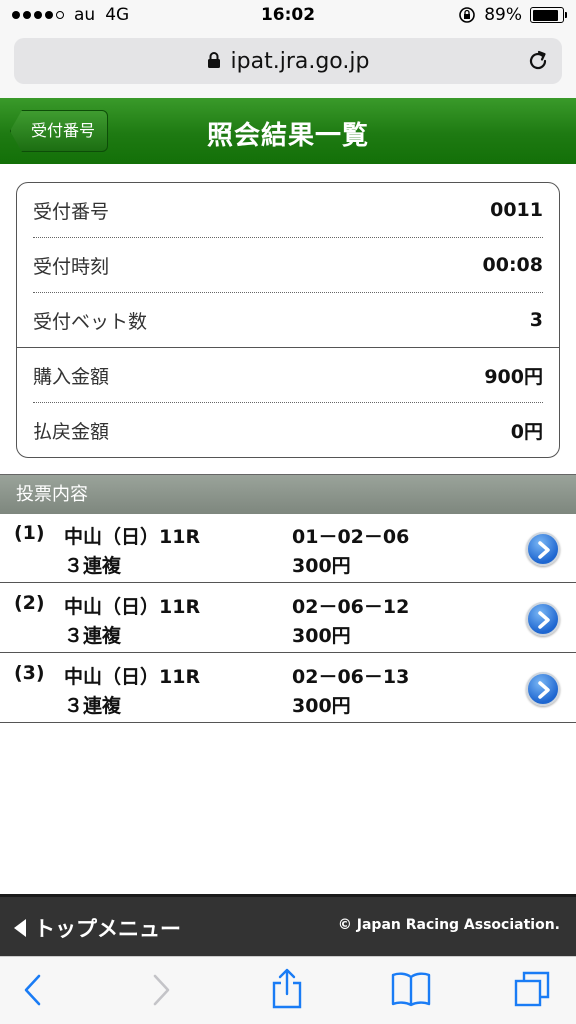  I want to click on bookmarks-icon, so click(411, 989).